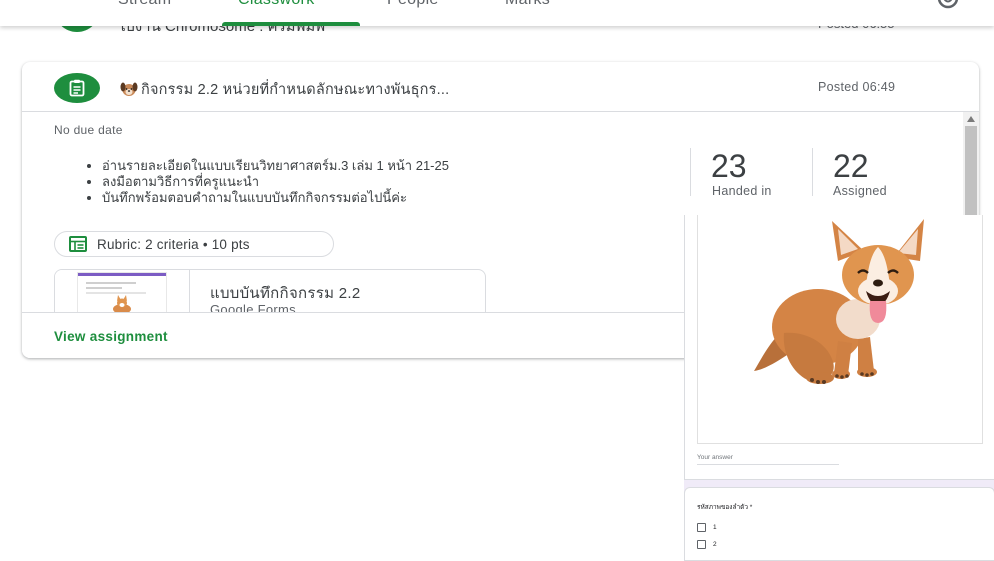 This screenshot has width=994, height=561. What do you see at coordinates (725, 507) in the screenshot?
I see `question-label: รหัสภาพของลำตัว *` at bounding box center [725, 507].